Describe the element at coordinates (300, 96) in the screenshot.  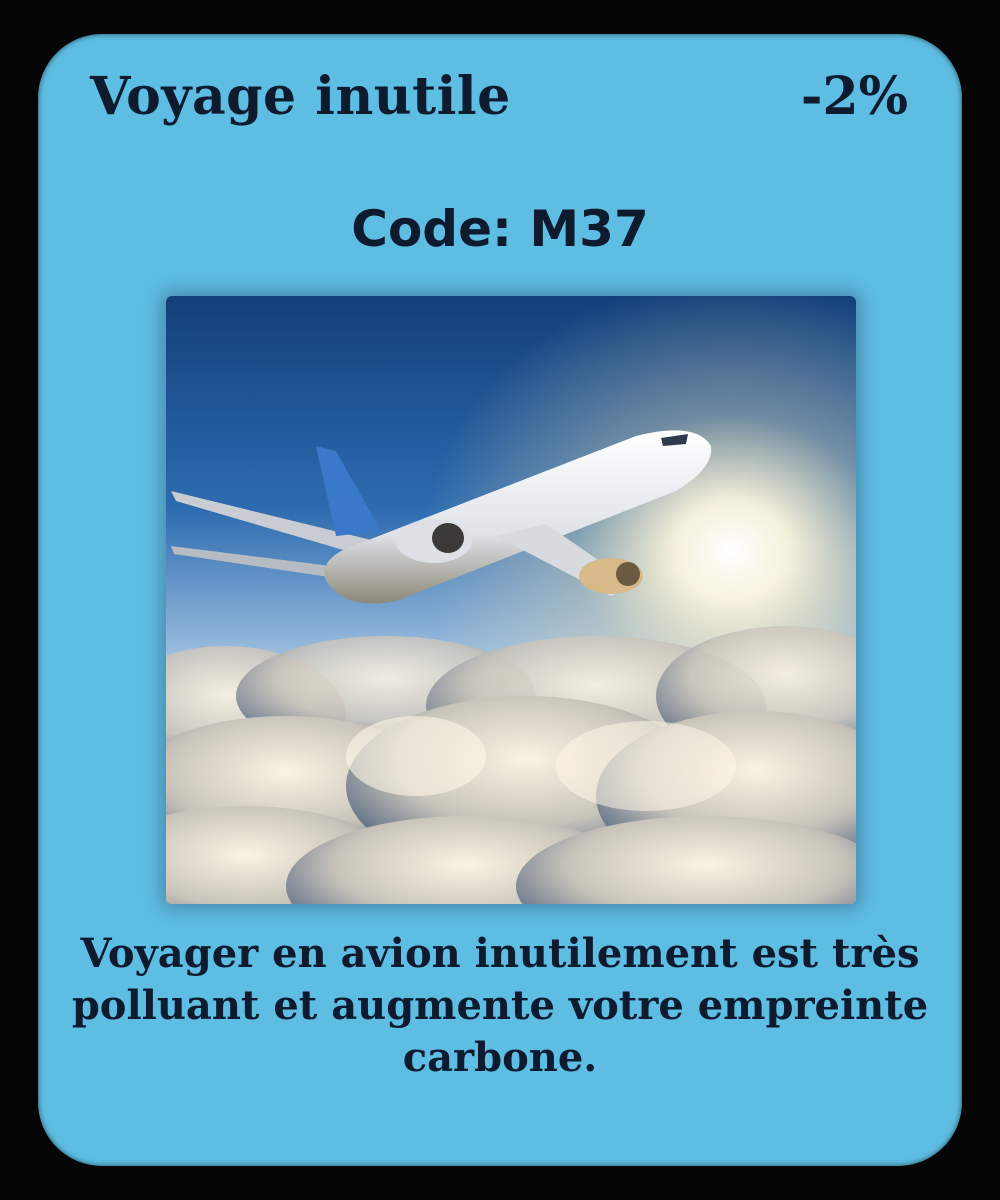
I see `card-title: Voyage inutile` at that location.